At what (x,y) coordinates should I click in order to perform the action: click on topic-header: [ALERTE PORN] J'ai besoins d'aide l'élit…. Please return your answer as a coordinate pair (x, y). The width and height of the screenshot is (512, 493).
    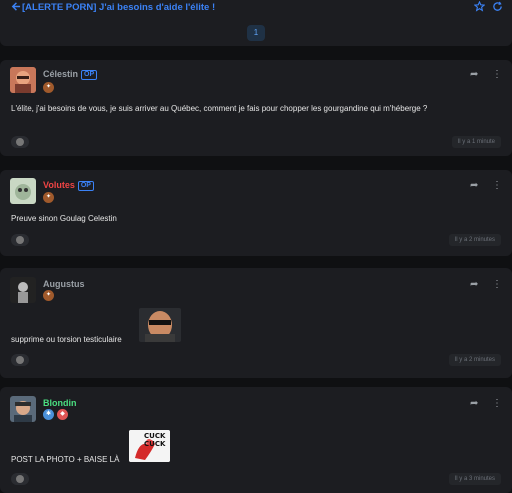
    Looking at the image, I should click on (256, 23).